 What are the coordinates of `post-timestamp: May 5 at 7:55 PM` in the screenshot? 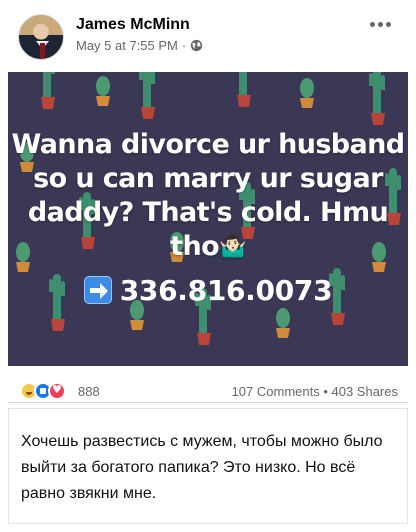 It's located at (127, 45).